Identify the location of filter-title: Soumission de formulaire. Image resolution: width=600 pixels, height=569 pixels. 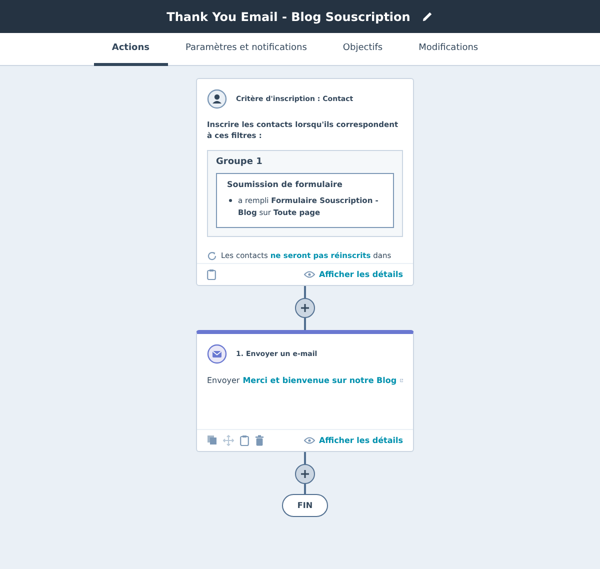
(285, 184).